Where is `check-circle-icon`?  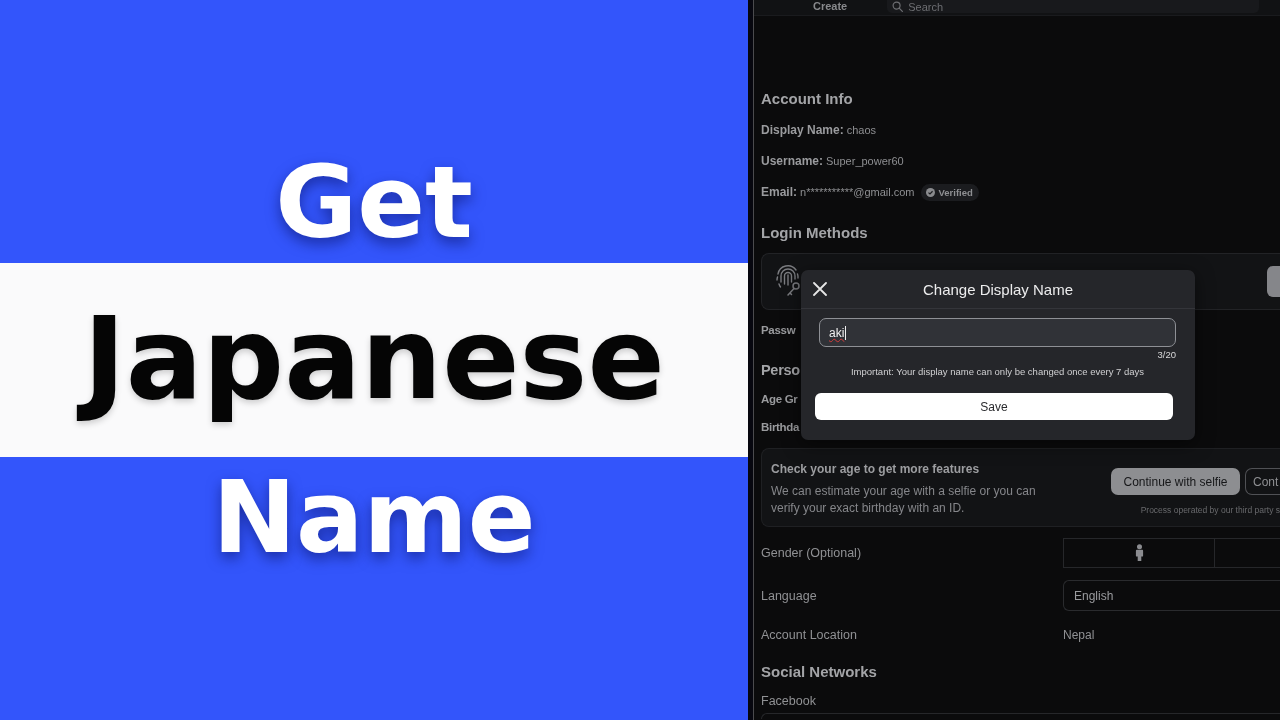 check-circle-icon is located at coordinates (930, 192).